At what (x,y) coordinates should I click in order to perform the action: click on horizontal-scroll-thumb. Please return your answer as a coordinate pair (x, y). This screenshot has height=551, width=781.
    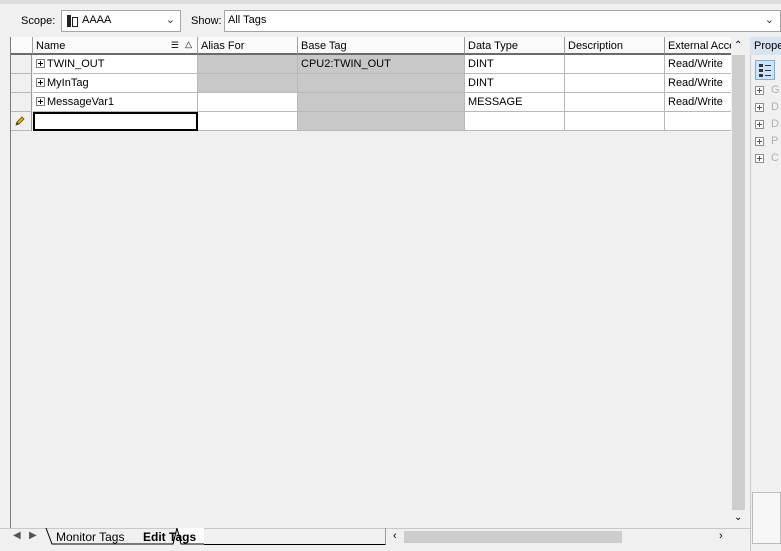
    Looking at the image, I should click on (513, 537).